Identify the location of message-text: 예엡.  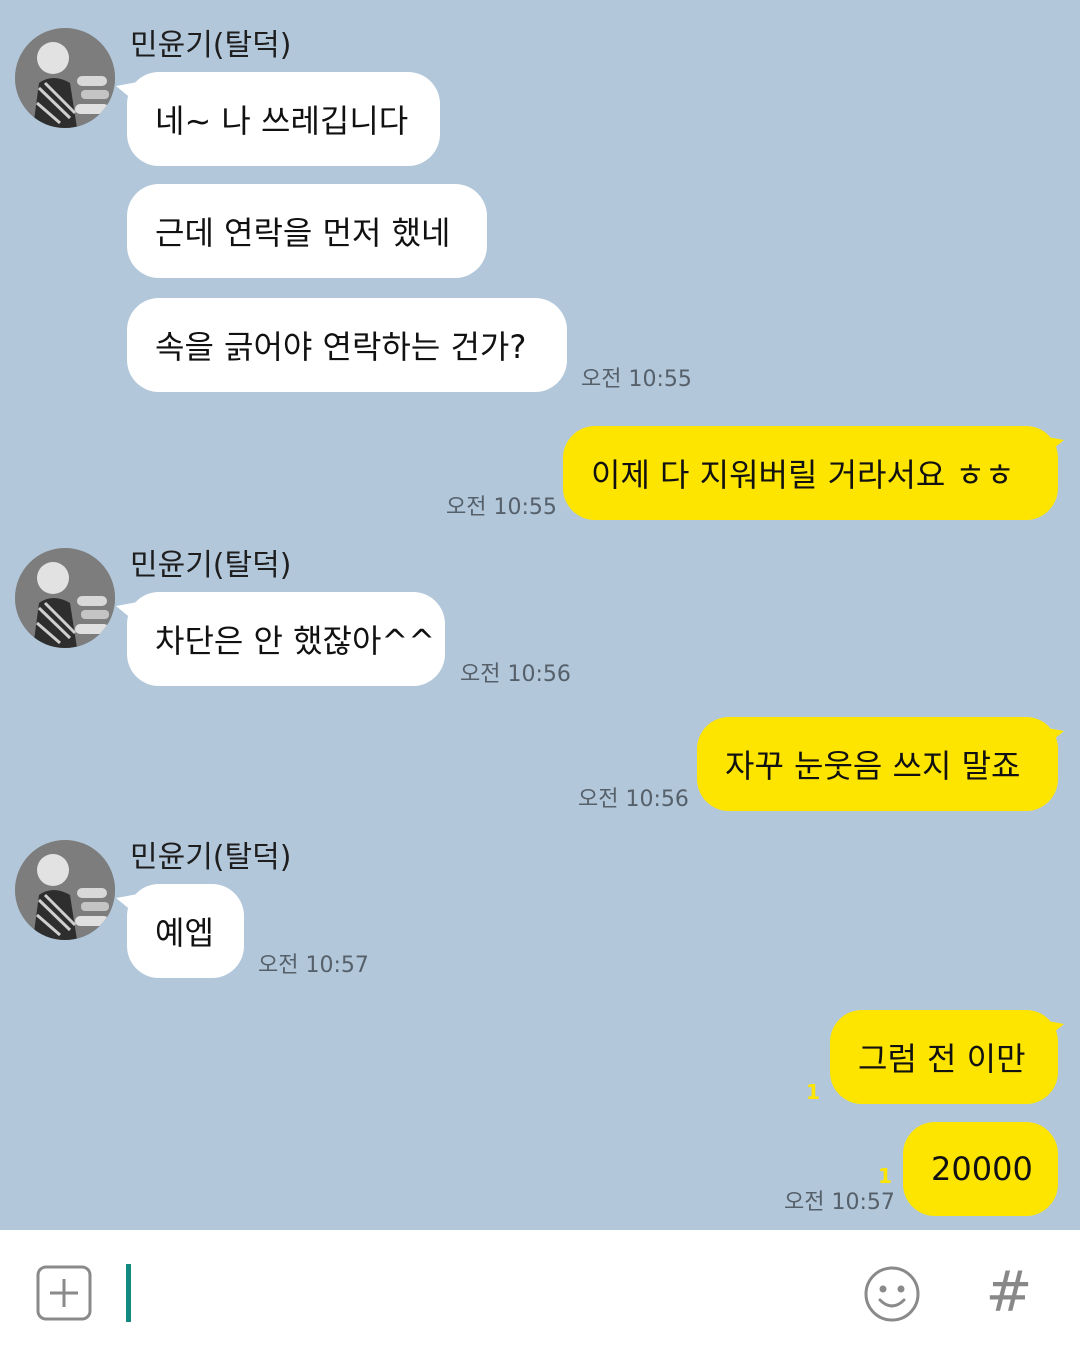
(184, 933).